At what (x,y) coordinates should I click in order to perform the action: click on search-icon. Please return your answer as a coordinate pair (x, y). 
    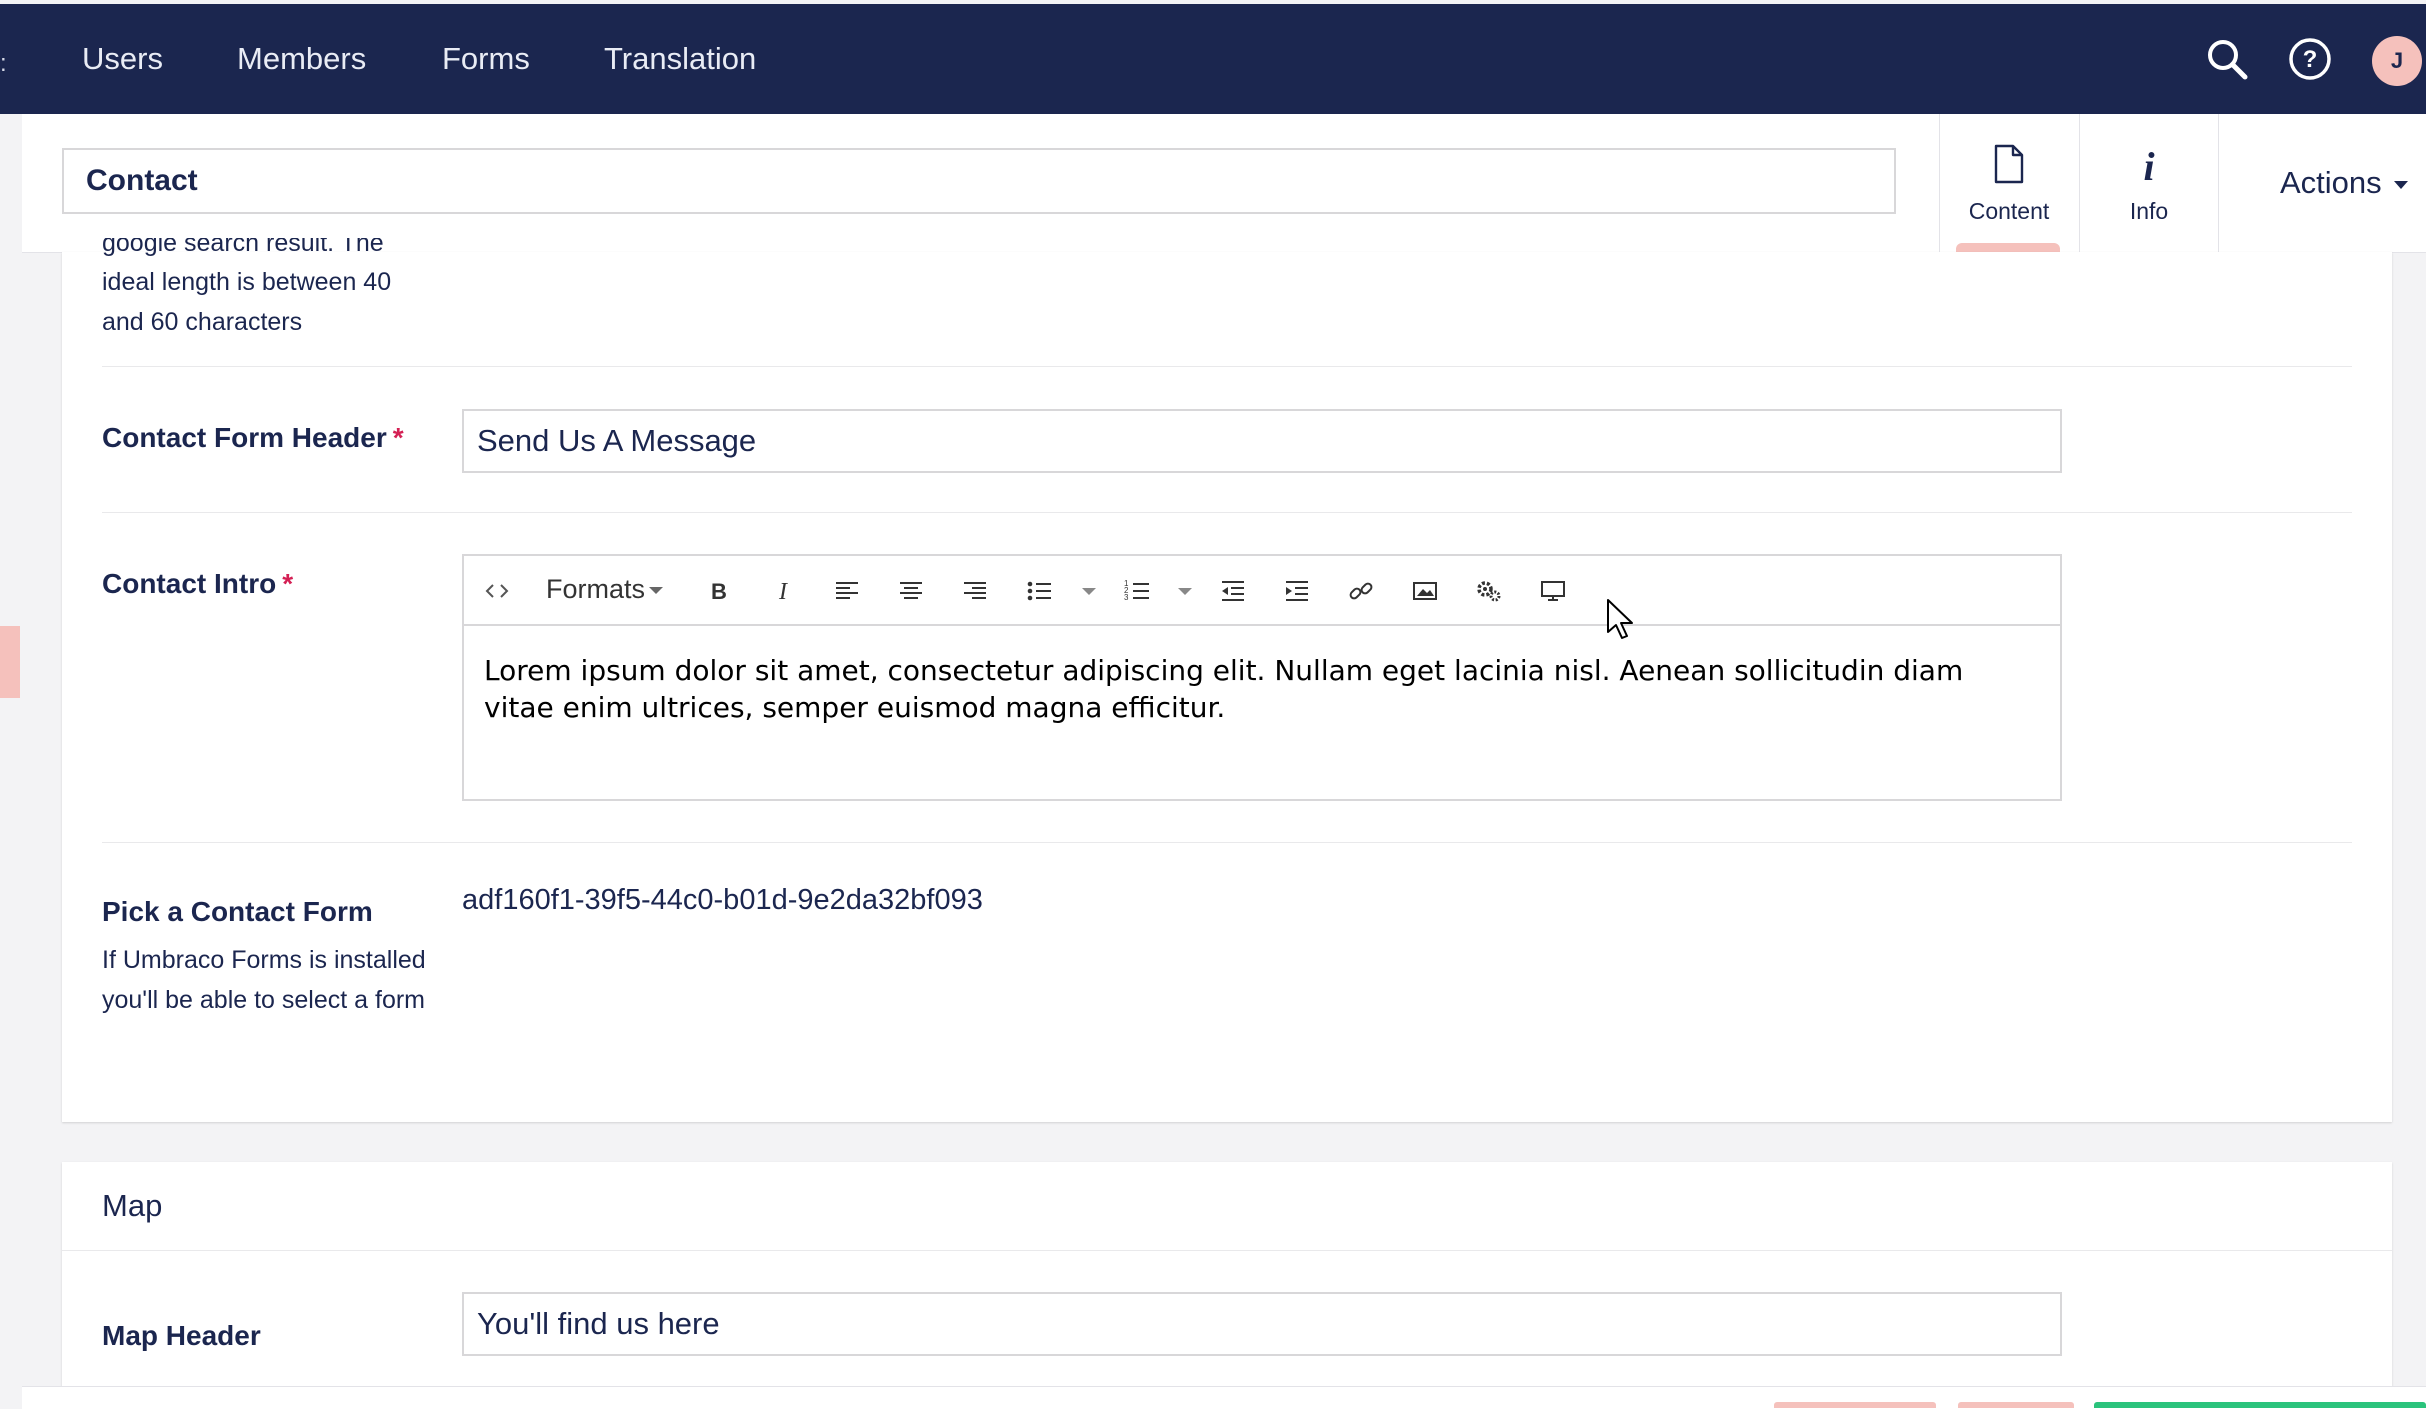
    Looking at the image, I should click on (2227, 59).